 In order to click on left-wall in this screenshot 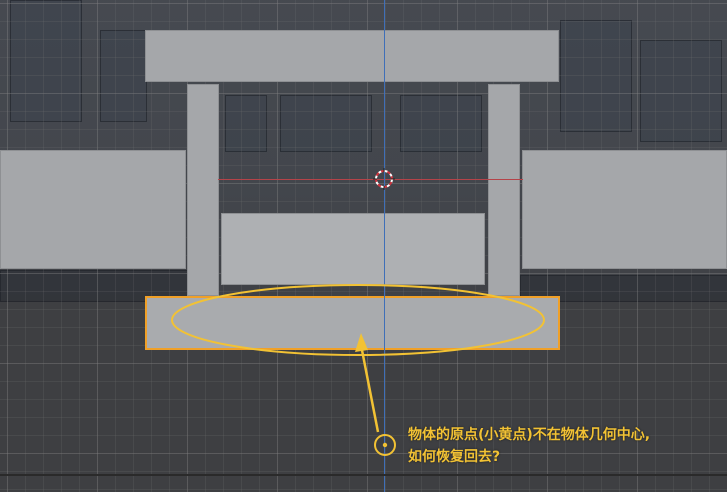, I will do `click(93, 209)`.